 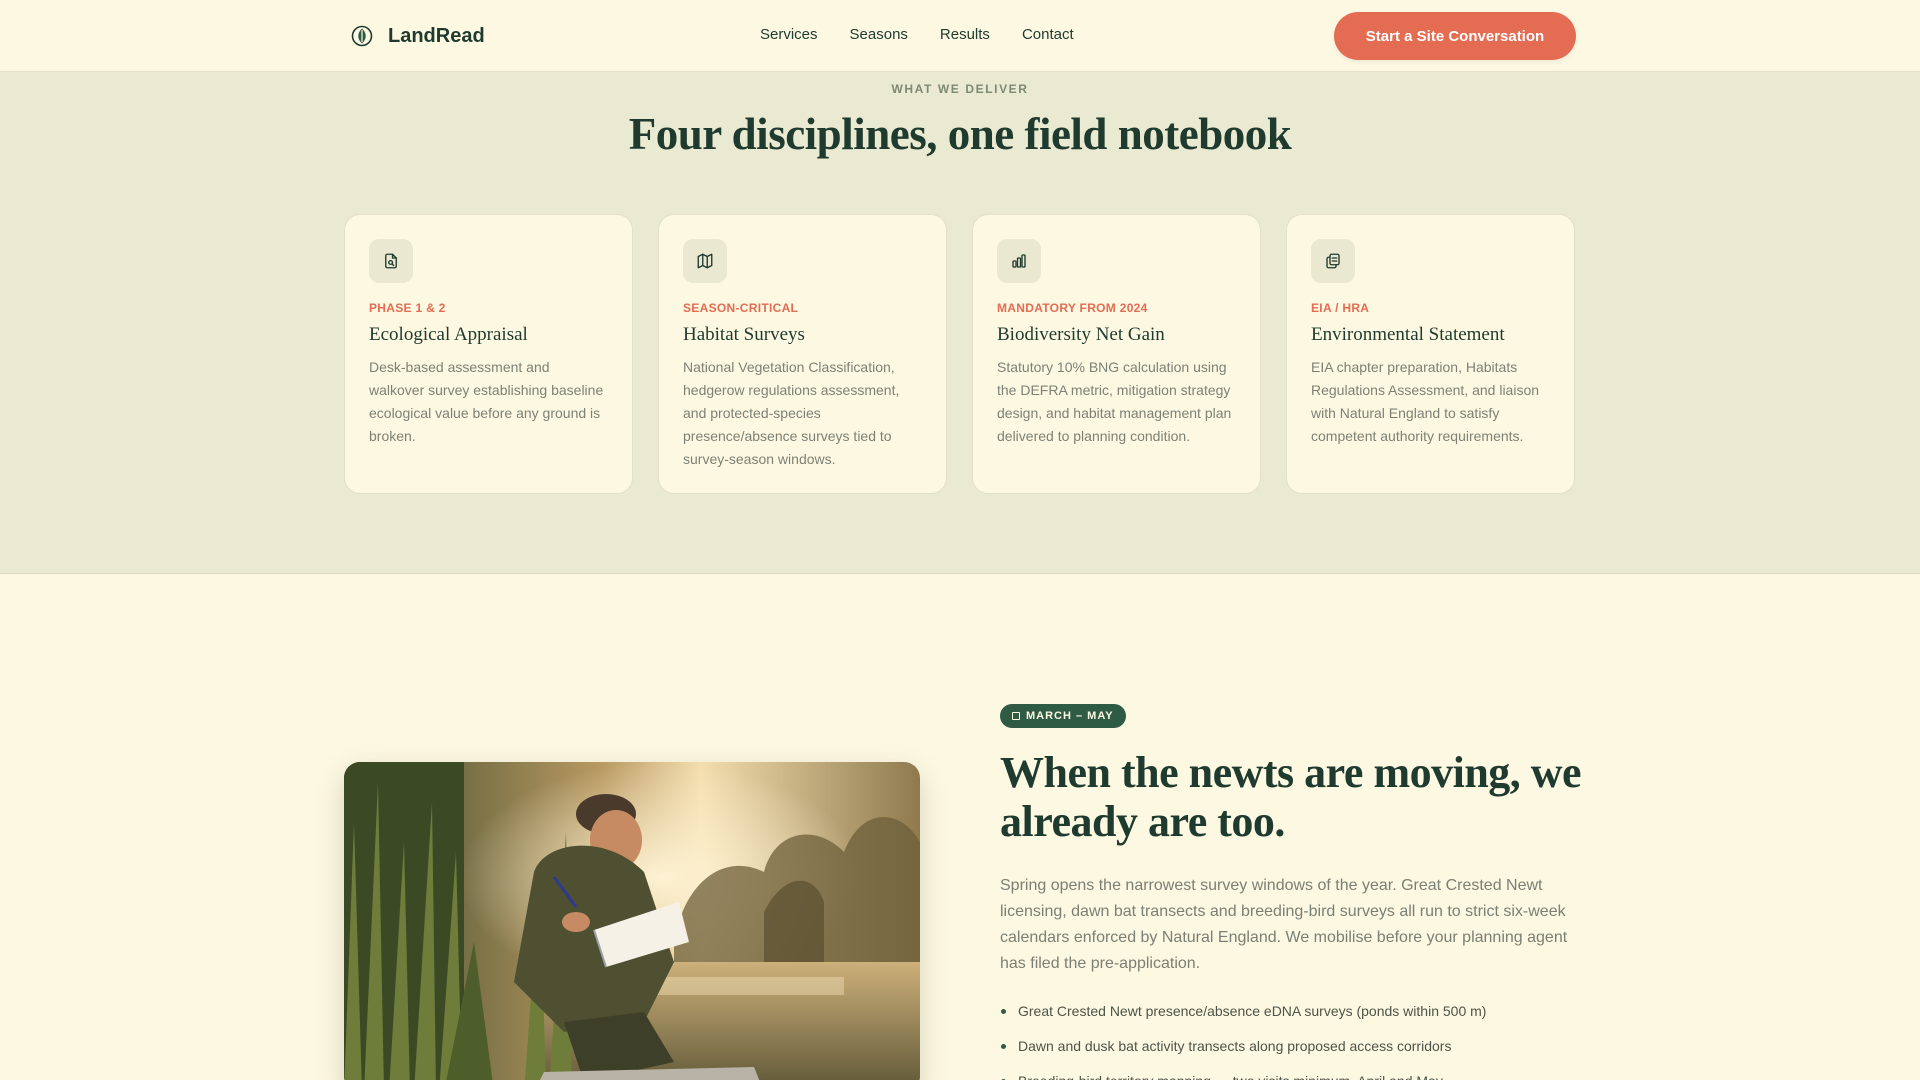 I want to click on brand-name: LandRead, so click(x=436, y=35).